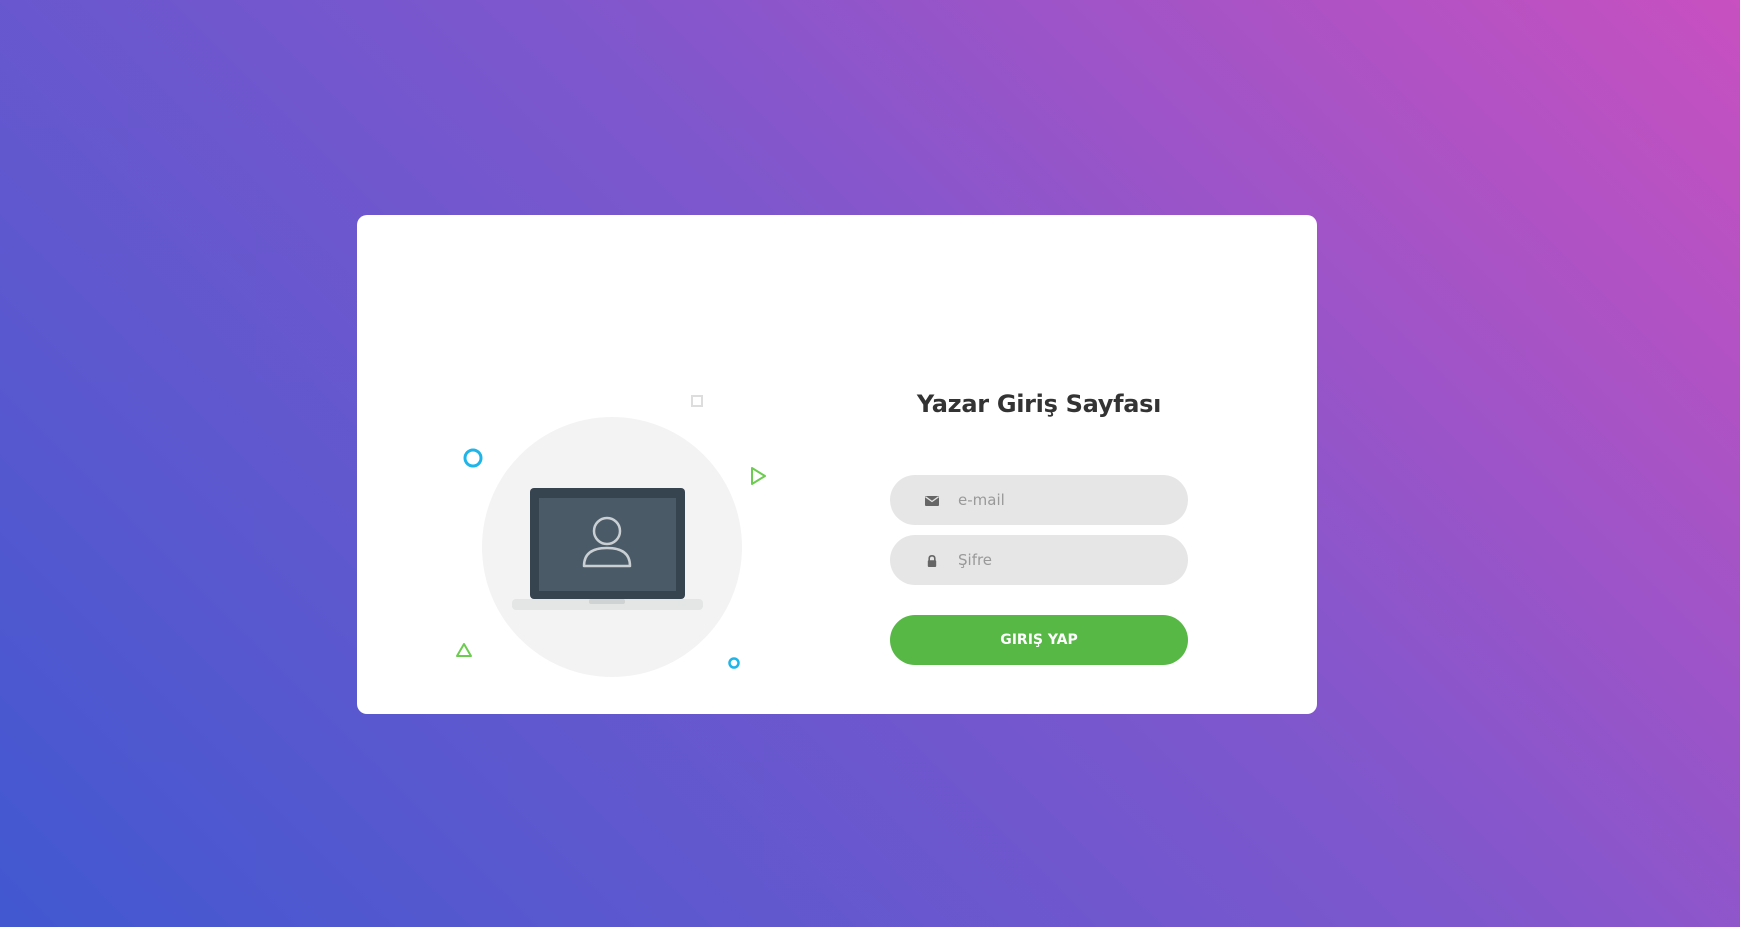 This screenshot has height=927, width=1740. Describe the element at coordinates (611, 536) in the screenshot. I see `laptop-user-icon` at that location.